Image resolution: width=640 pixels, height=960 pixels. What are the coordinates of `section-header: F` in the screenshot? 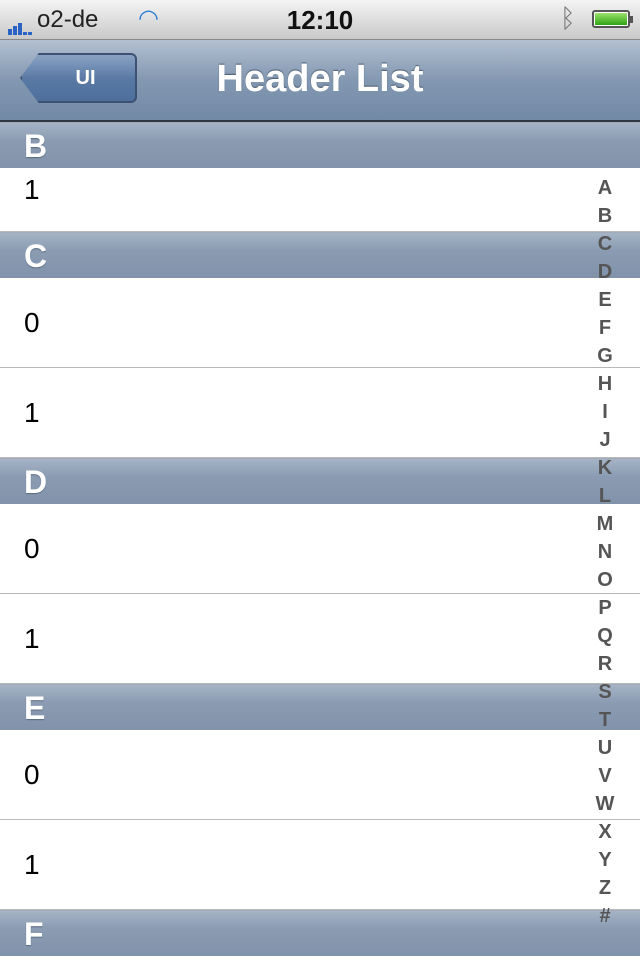 It's located at (320, 933).